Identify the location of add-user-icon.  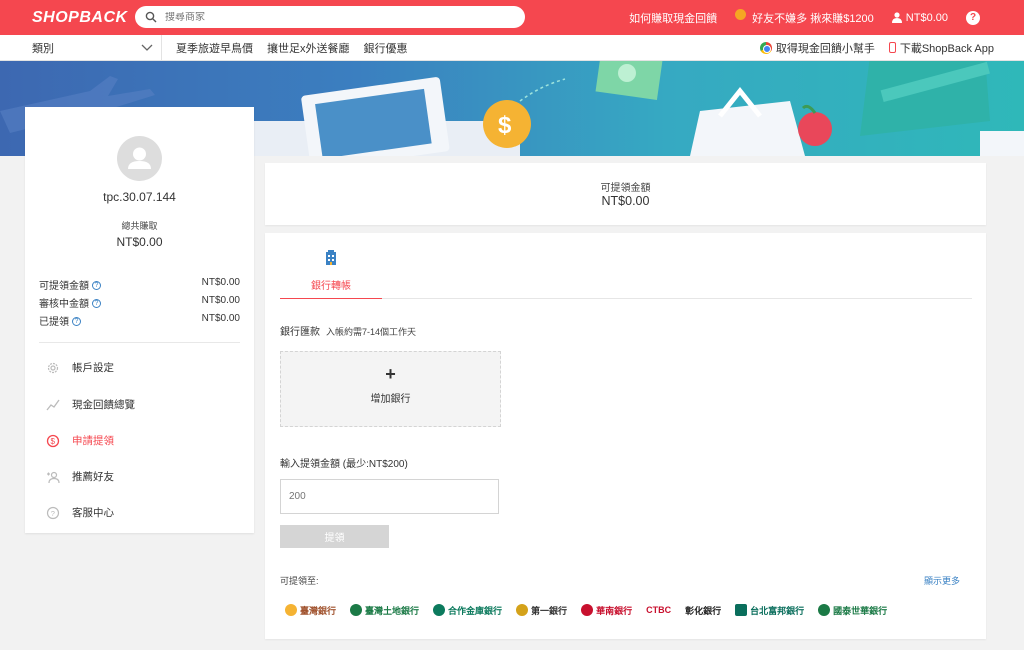
(53, 477).